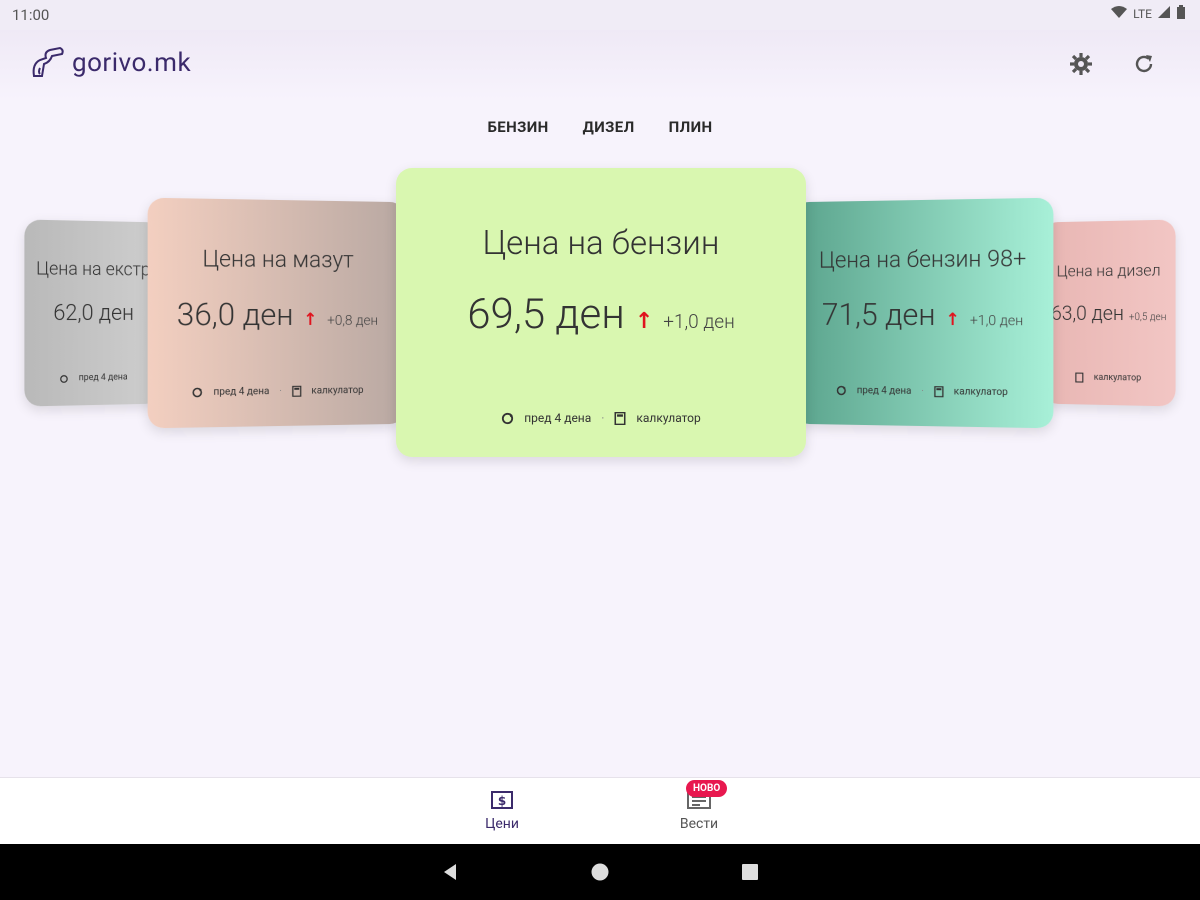 This screenshot has width=1200, height=900. Describe the element at coordinates (1181, 13) in the screenshot. I see `battery-icon` at that location.